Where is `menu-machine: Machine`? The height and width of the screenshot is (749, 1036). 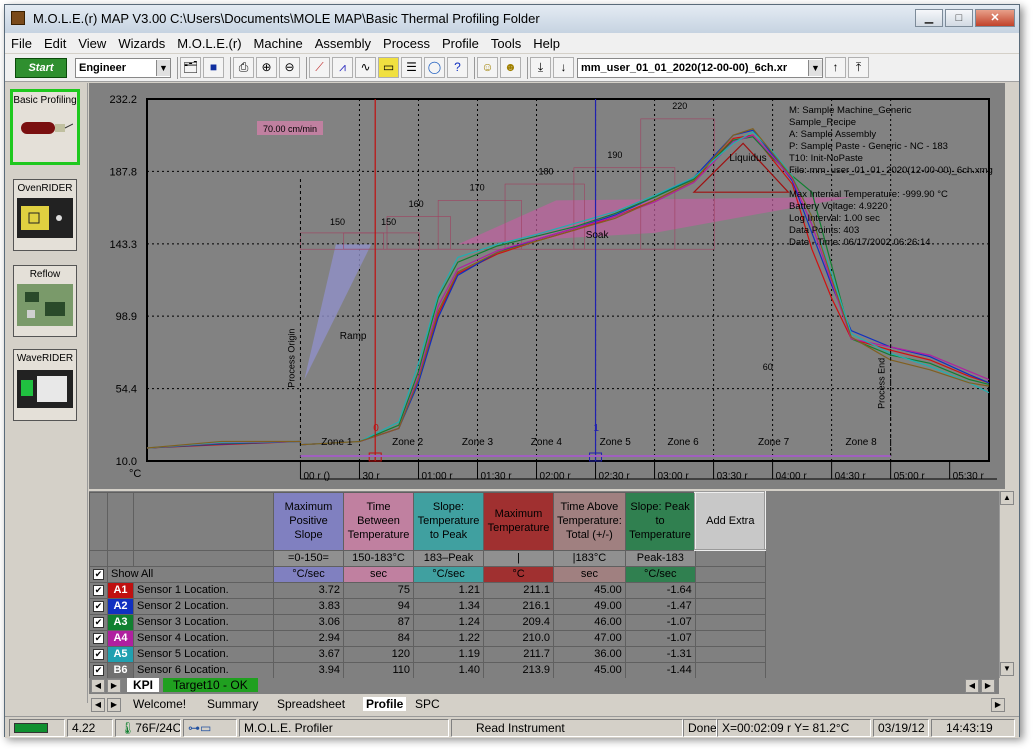
menu-machine: Machine is located at coordinates (278, 43).